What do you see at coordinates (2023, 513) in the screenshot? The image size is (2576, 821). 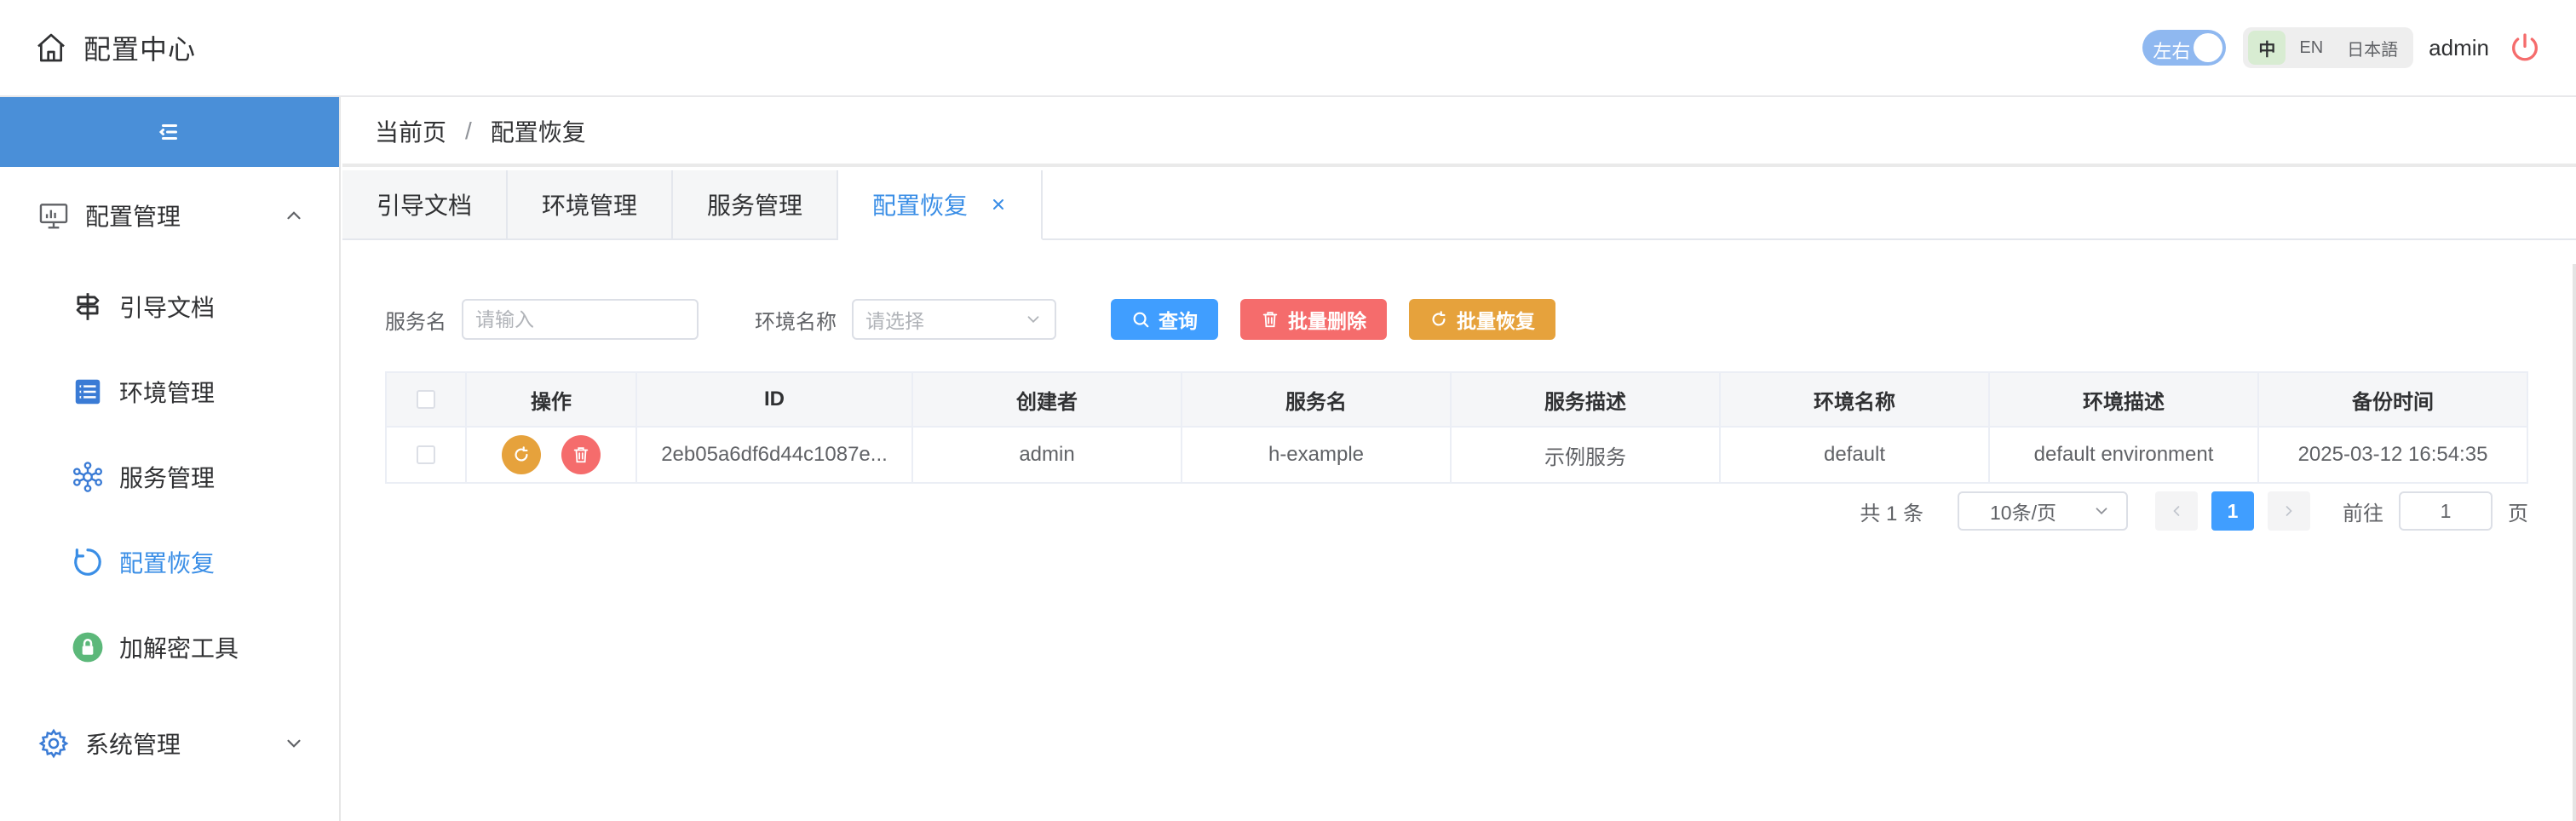 I see `page-size-value: 10条/页` at bounding box center [2023, 513].